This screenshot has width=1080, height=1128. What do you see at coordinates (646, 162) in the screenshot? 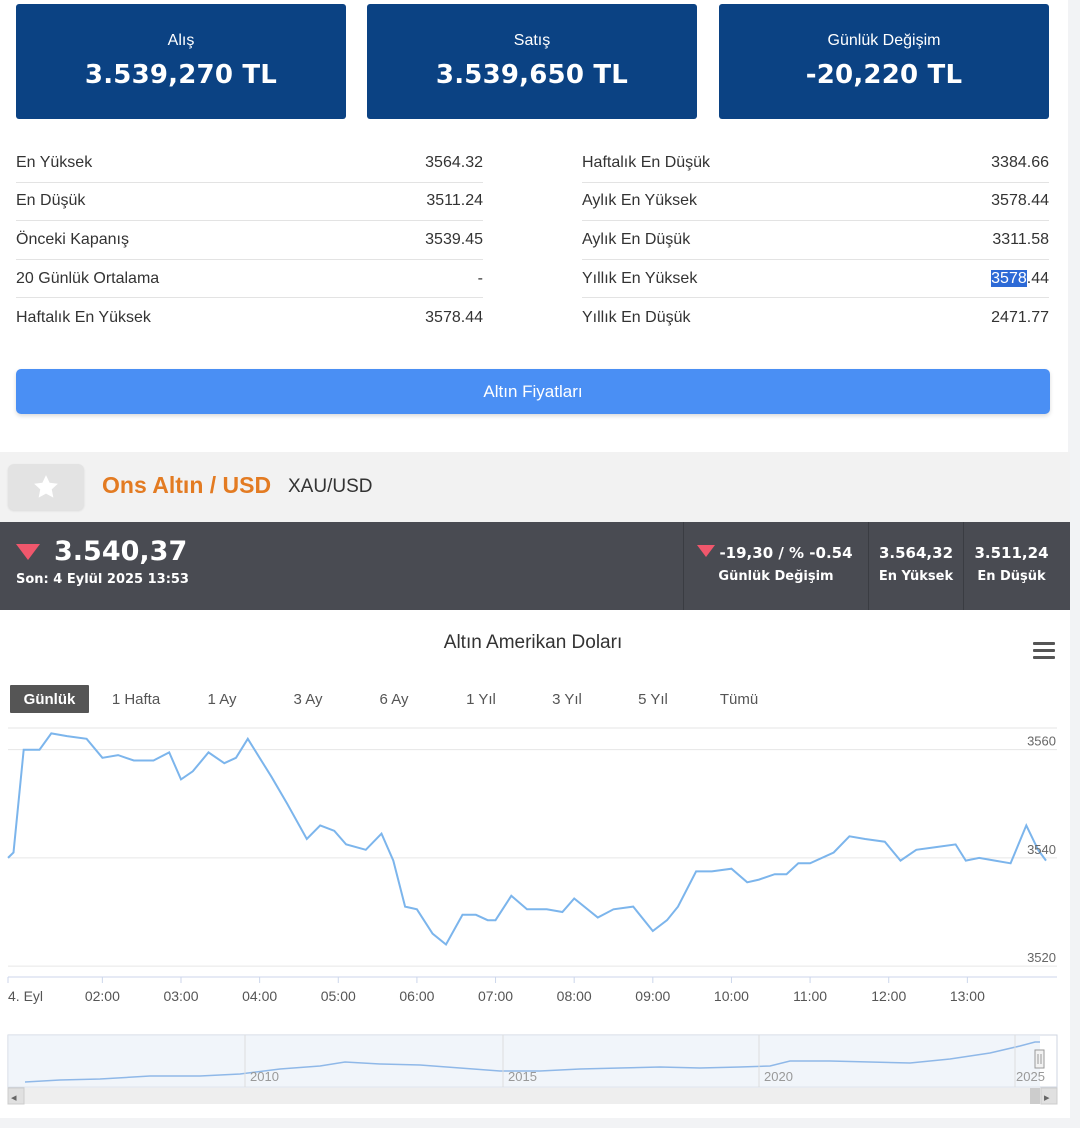
I see `stat-label: Haftalık En Düşük` at bounding box center [646, 162].